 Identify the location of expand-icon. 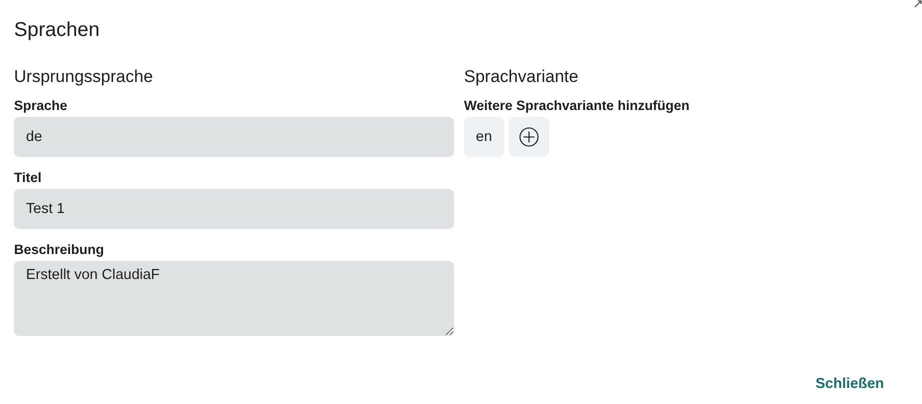
(918, 4).